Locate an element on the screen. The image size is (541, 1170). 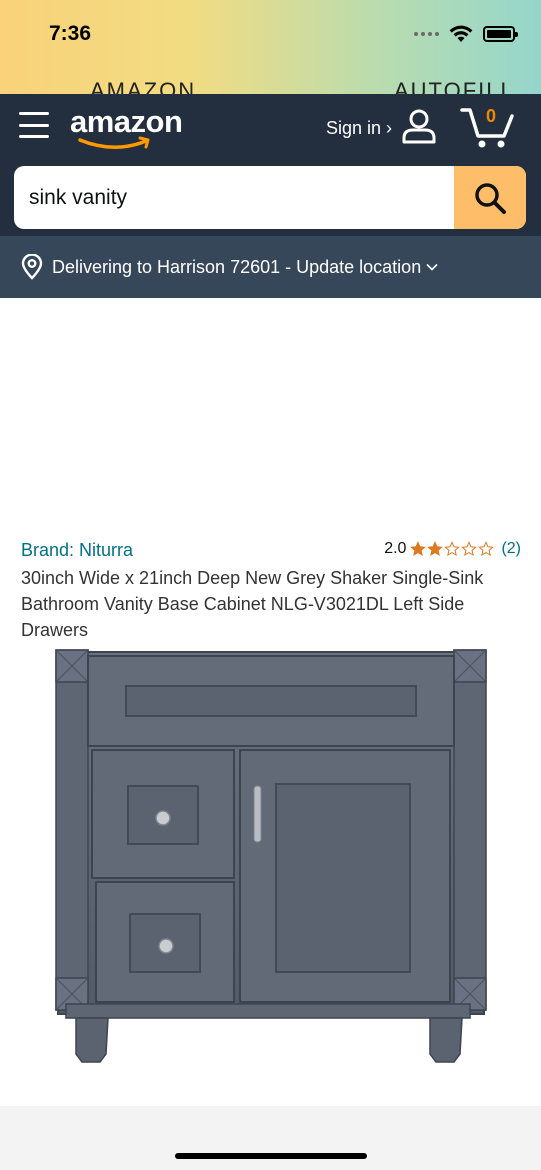
home-indicator is located at coordinates (271, 1156).